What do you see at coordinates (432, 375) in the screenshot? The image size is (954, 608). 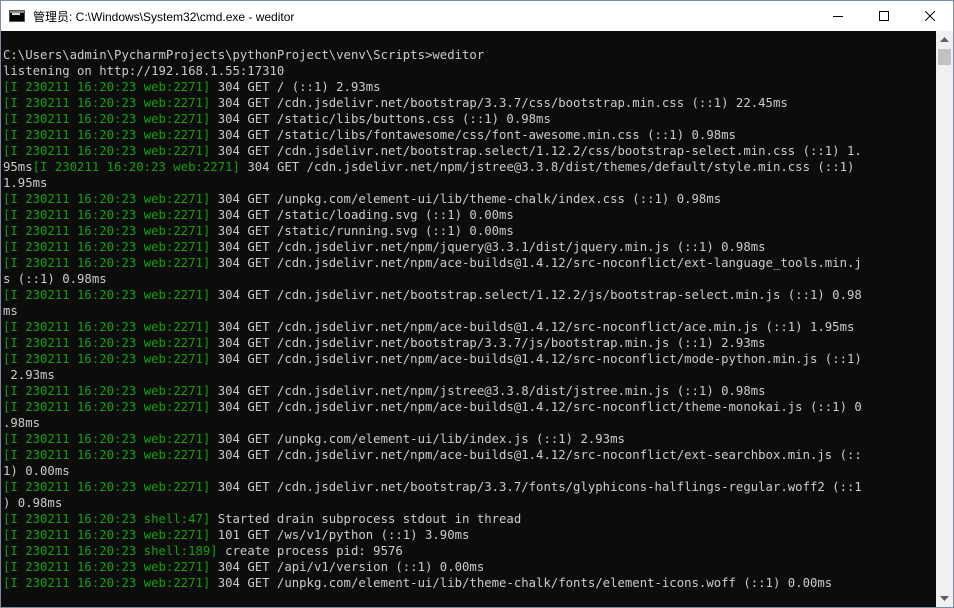 I see `console-line: 2.93ms` at bounding box center [432, 375].